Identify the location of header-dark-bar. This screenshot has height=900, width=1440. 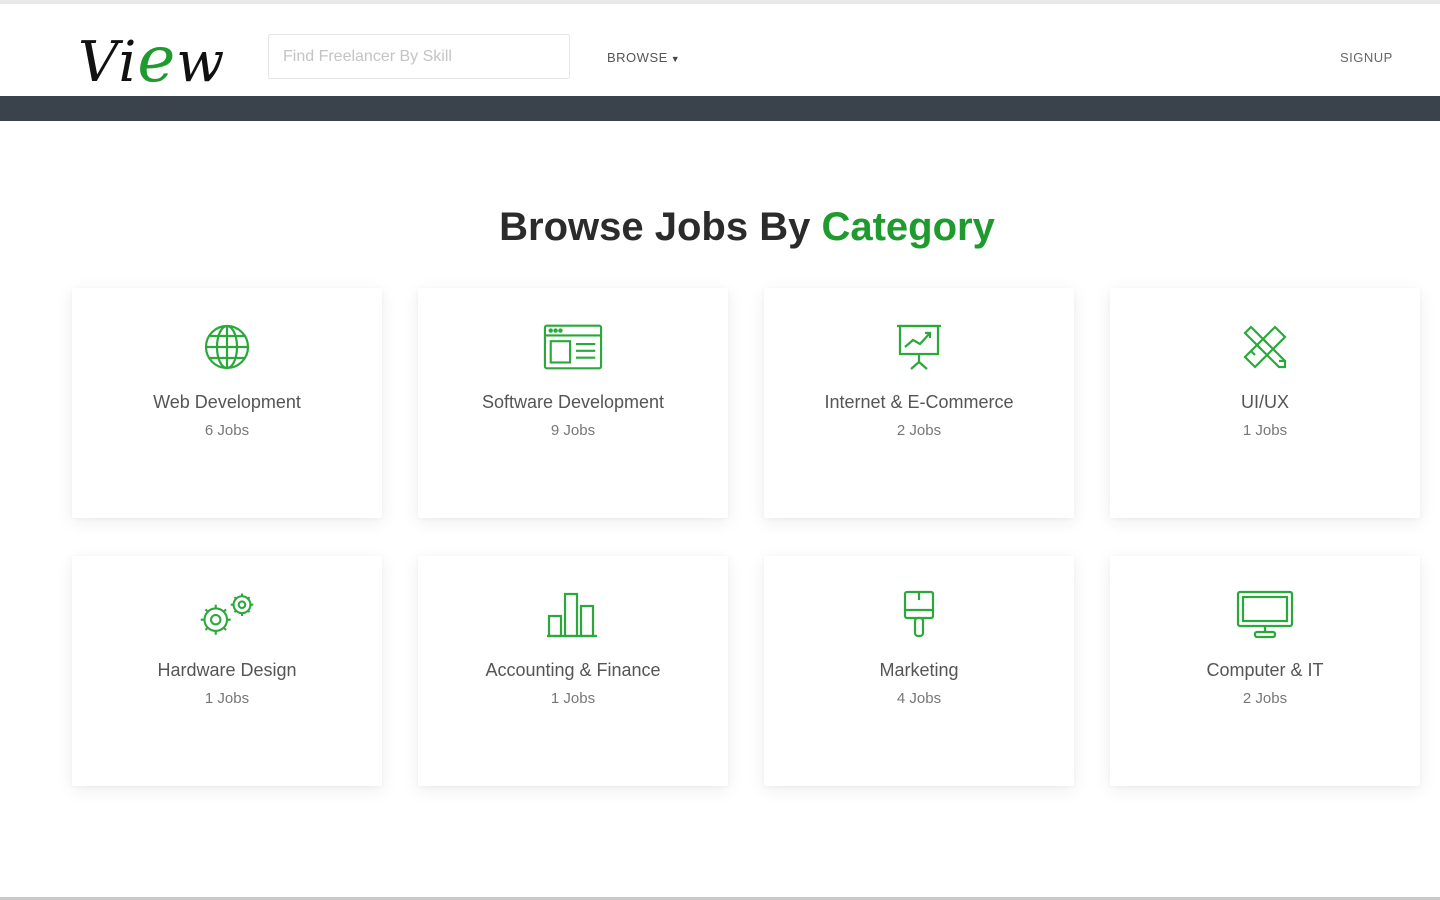
(720, 108).